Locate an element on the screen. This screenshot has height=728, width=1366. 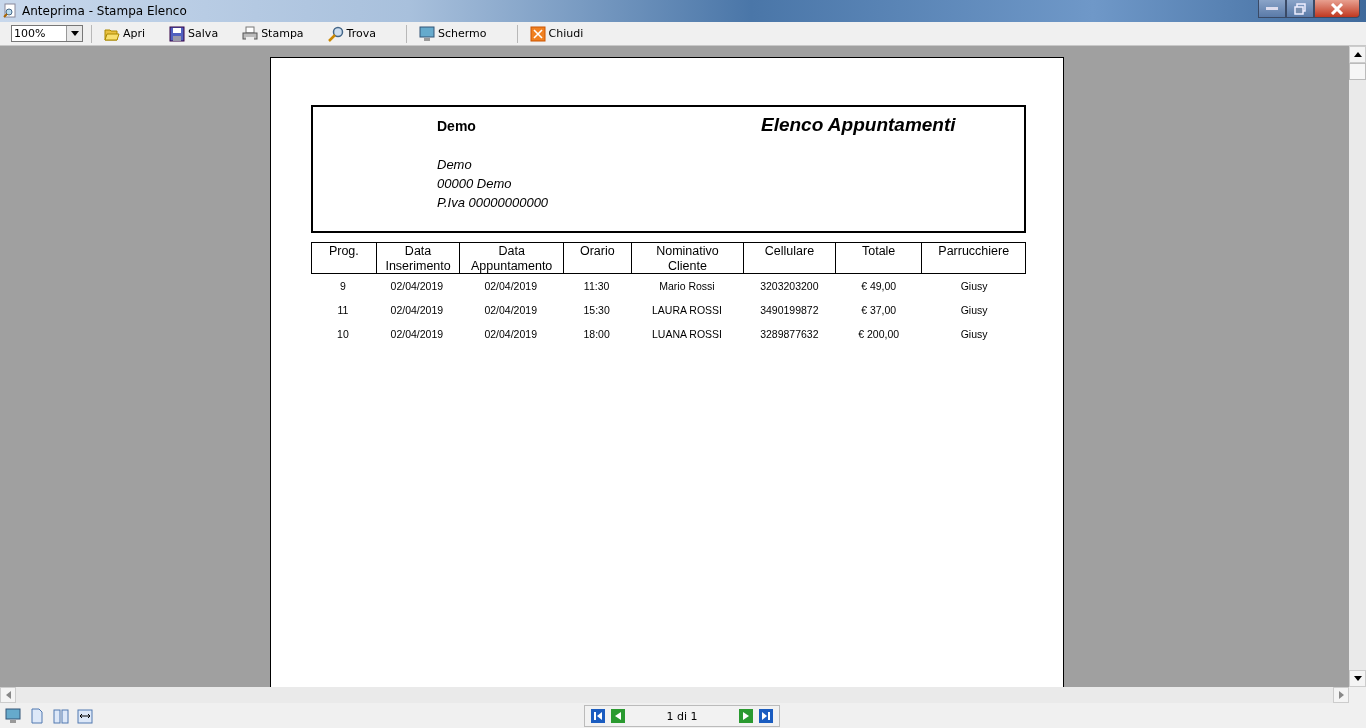
right-arrow-icon is located at coordinates (1341, 695).